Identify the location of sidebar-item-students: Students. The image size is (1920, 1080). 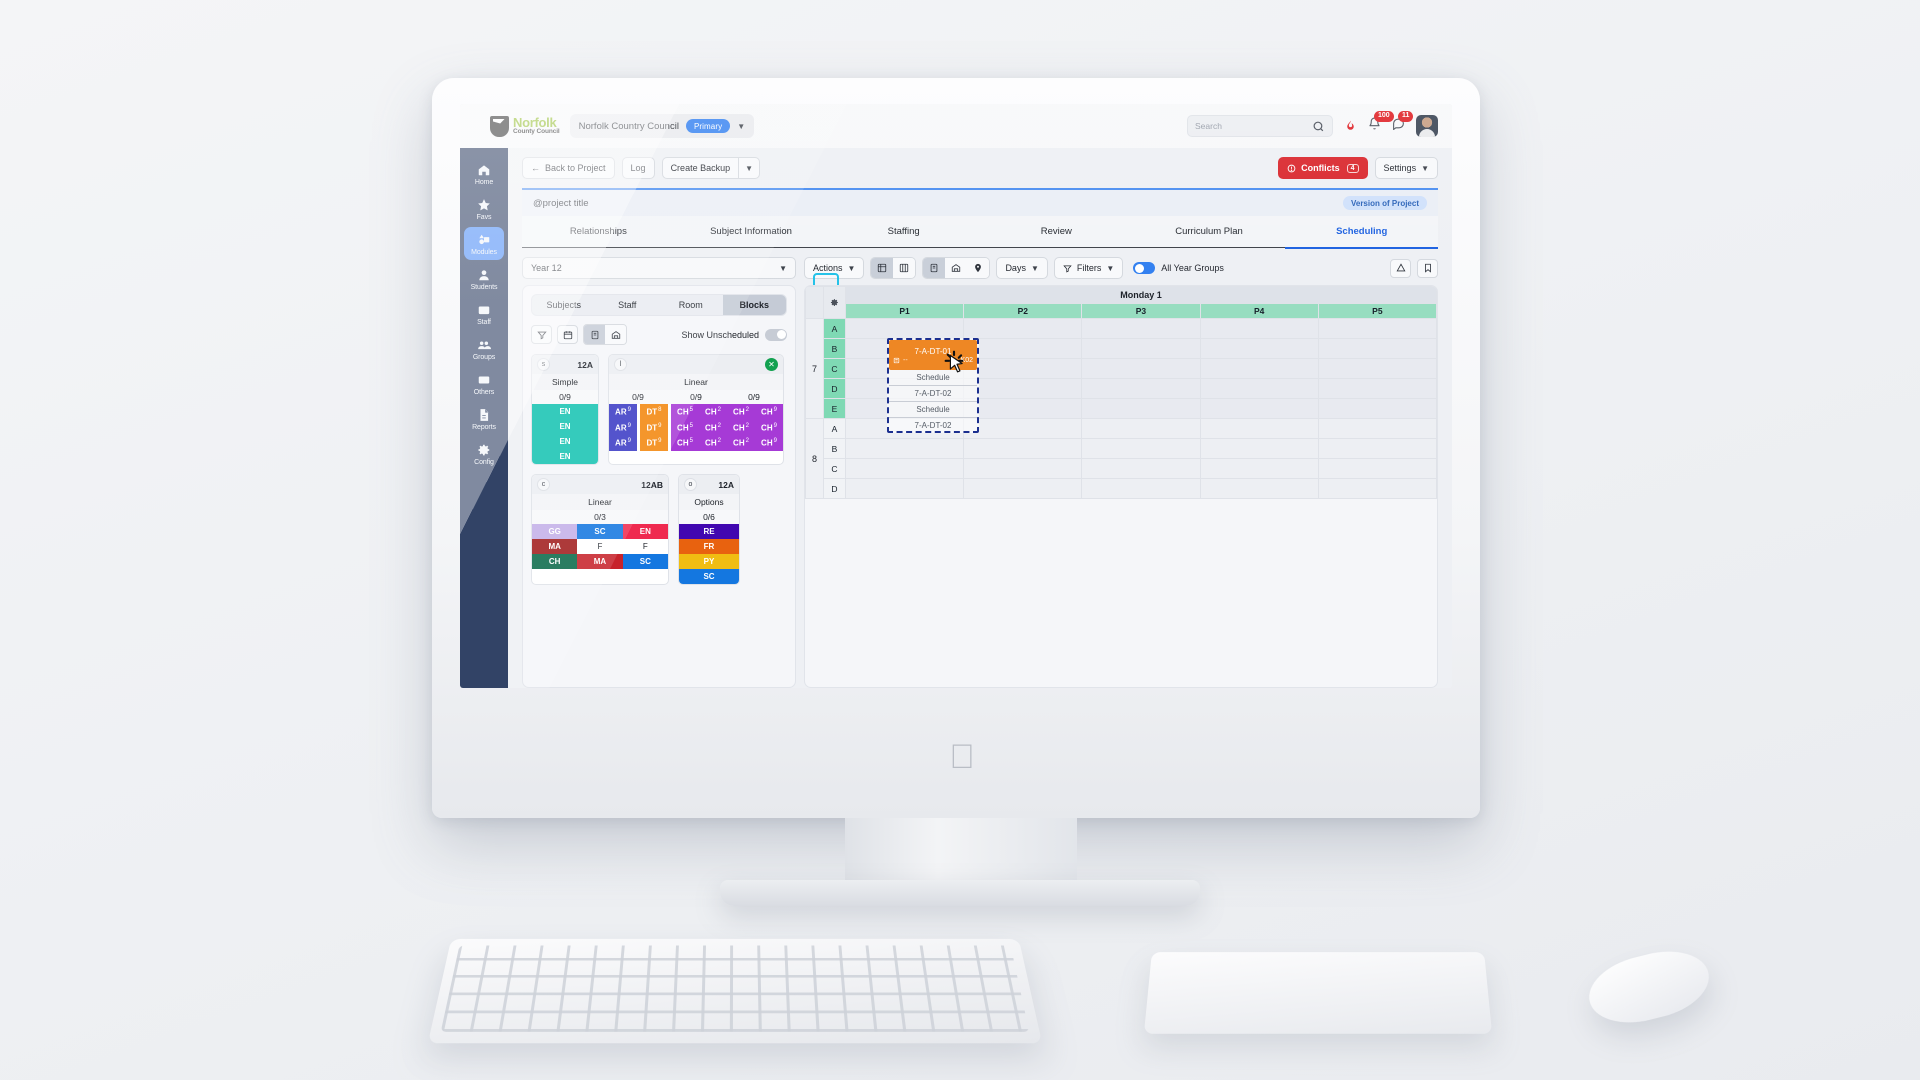
(484, 278).